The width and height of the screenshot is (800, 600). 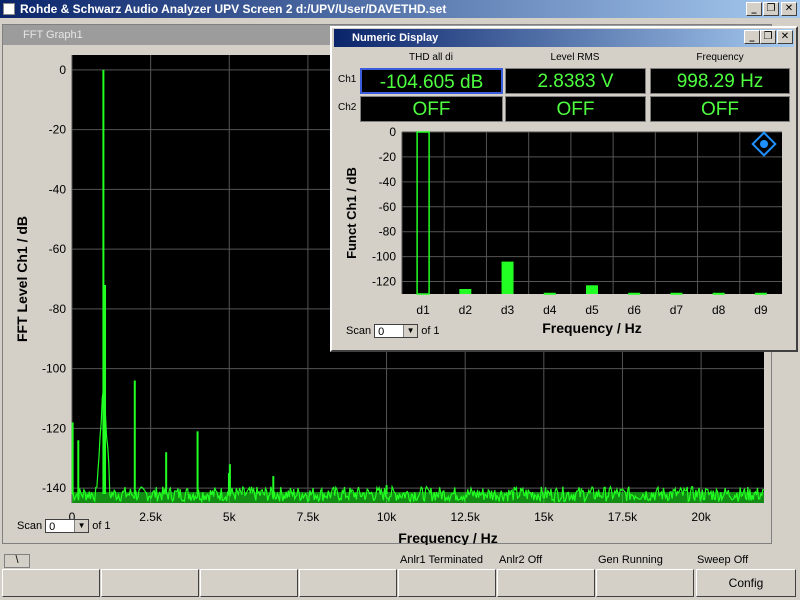 I want to click on fft-x-tick-label: 5k, so click(x=230, y=517).